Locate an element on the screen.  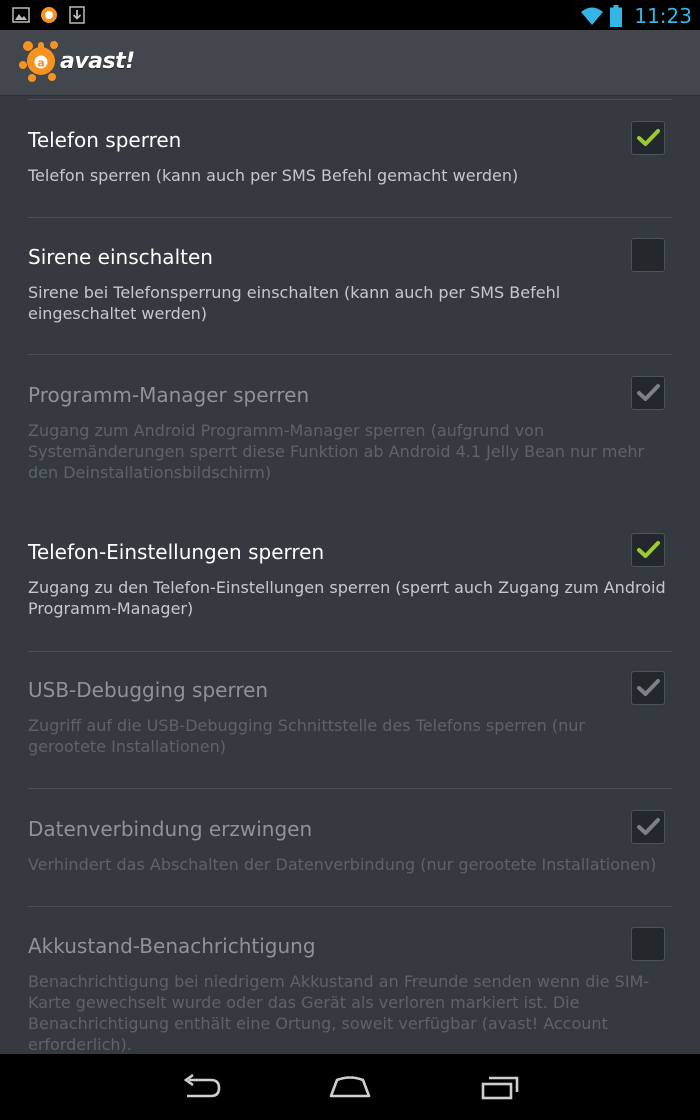
checkbox-telefon-sperren is located at coordinates (648, 138).